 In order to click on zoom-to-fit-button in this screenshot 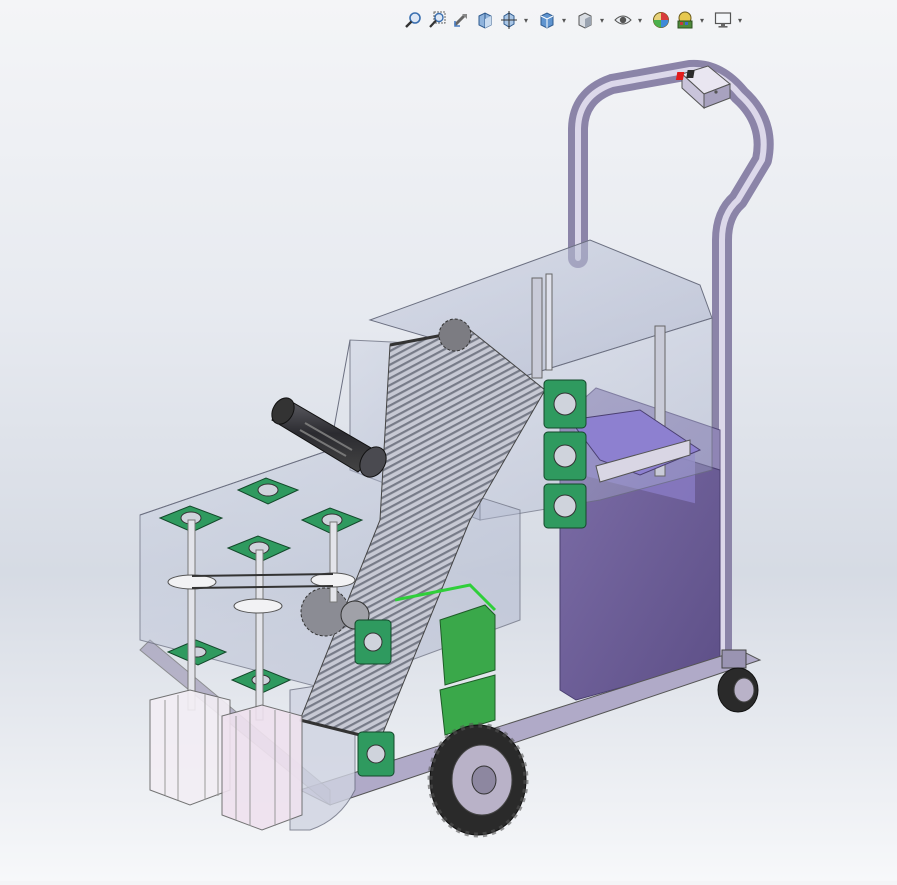, I will do `click(413, 20)`.